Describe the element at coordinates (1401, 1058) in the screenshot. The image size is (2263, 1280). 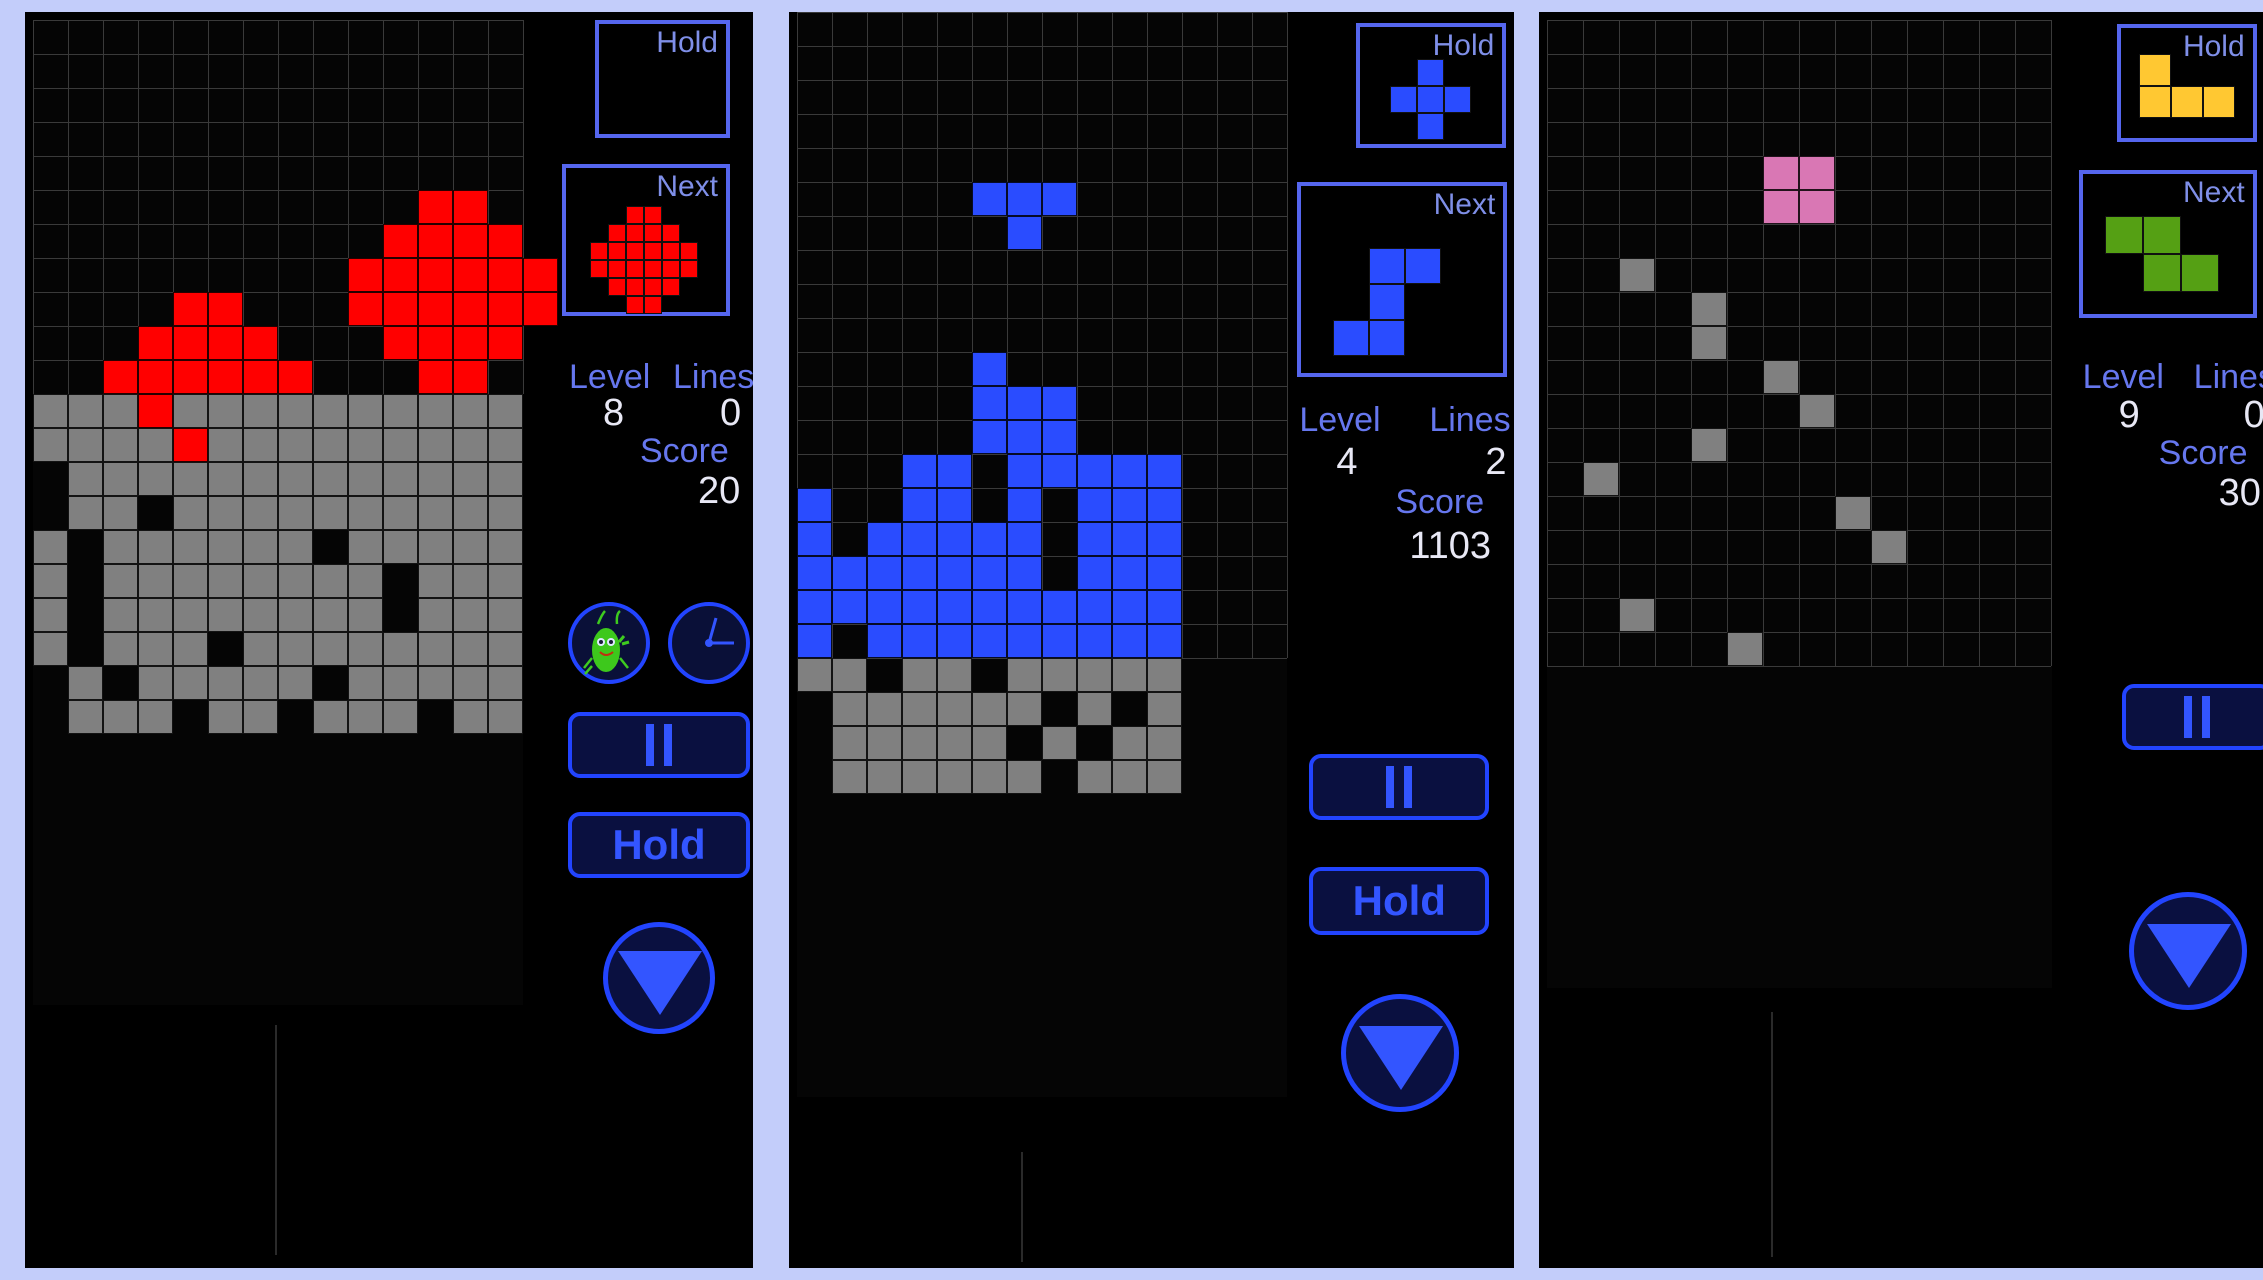
I see `drop-arrow-icon` at that location.